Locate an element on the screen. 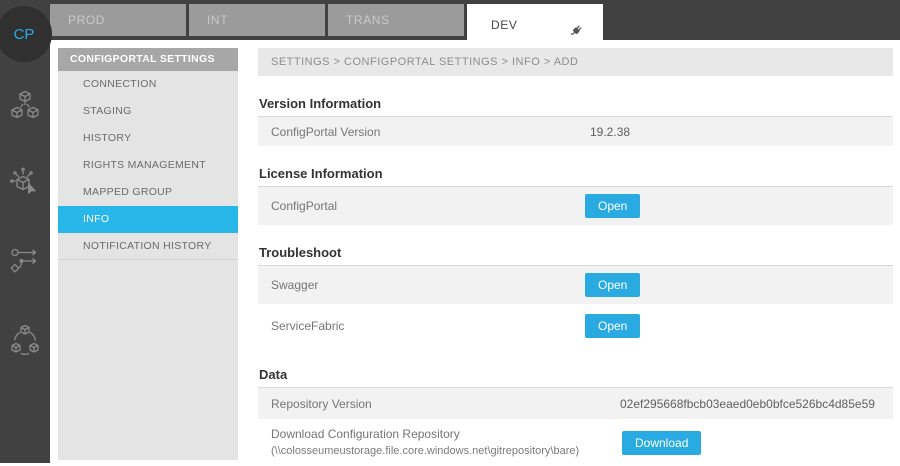 The width and height of the screenshot is (900, 466). open-license-button: Open is located at coordinates (613, 206).